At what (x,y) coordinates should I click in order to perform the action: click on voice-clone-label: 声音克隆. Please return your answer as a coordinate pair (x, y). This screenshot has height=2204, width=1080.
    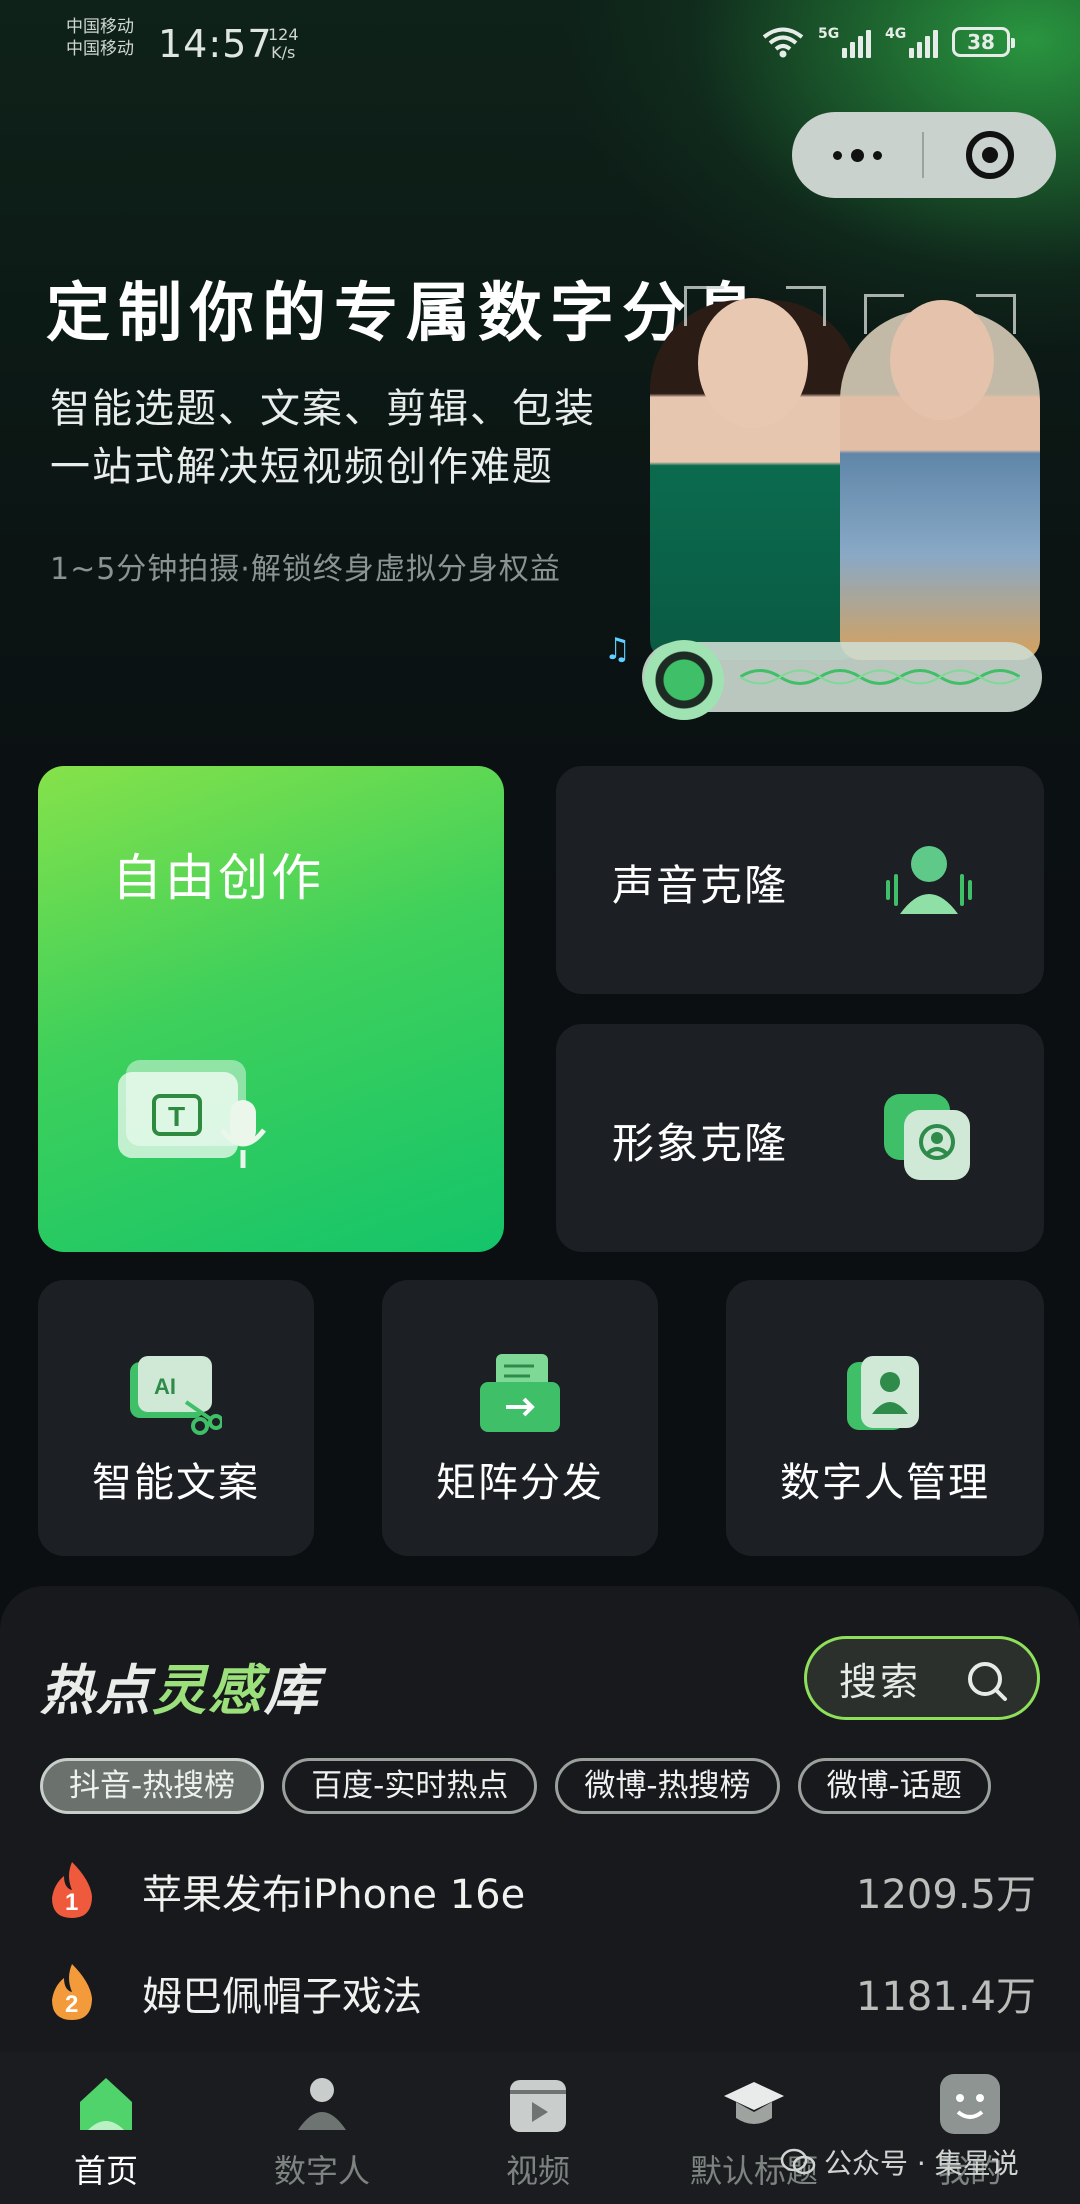
    Looking at the image, I should click on (700, 885).